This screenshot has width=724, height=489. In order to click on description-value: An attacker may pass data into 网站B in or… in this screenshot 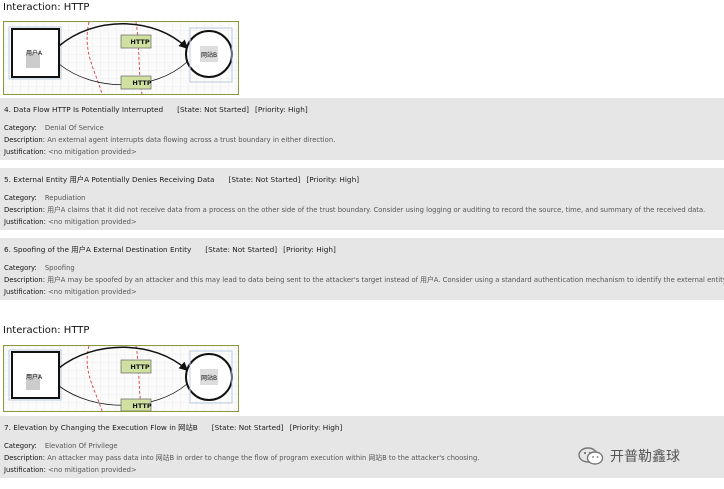, I will do `click(263, 458)`.